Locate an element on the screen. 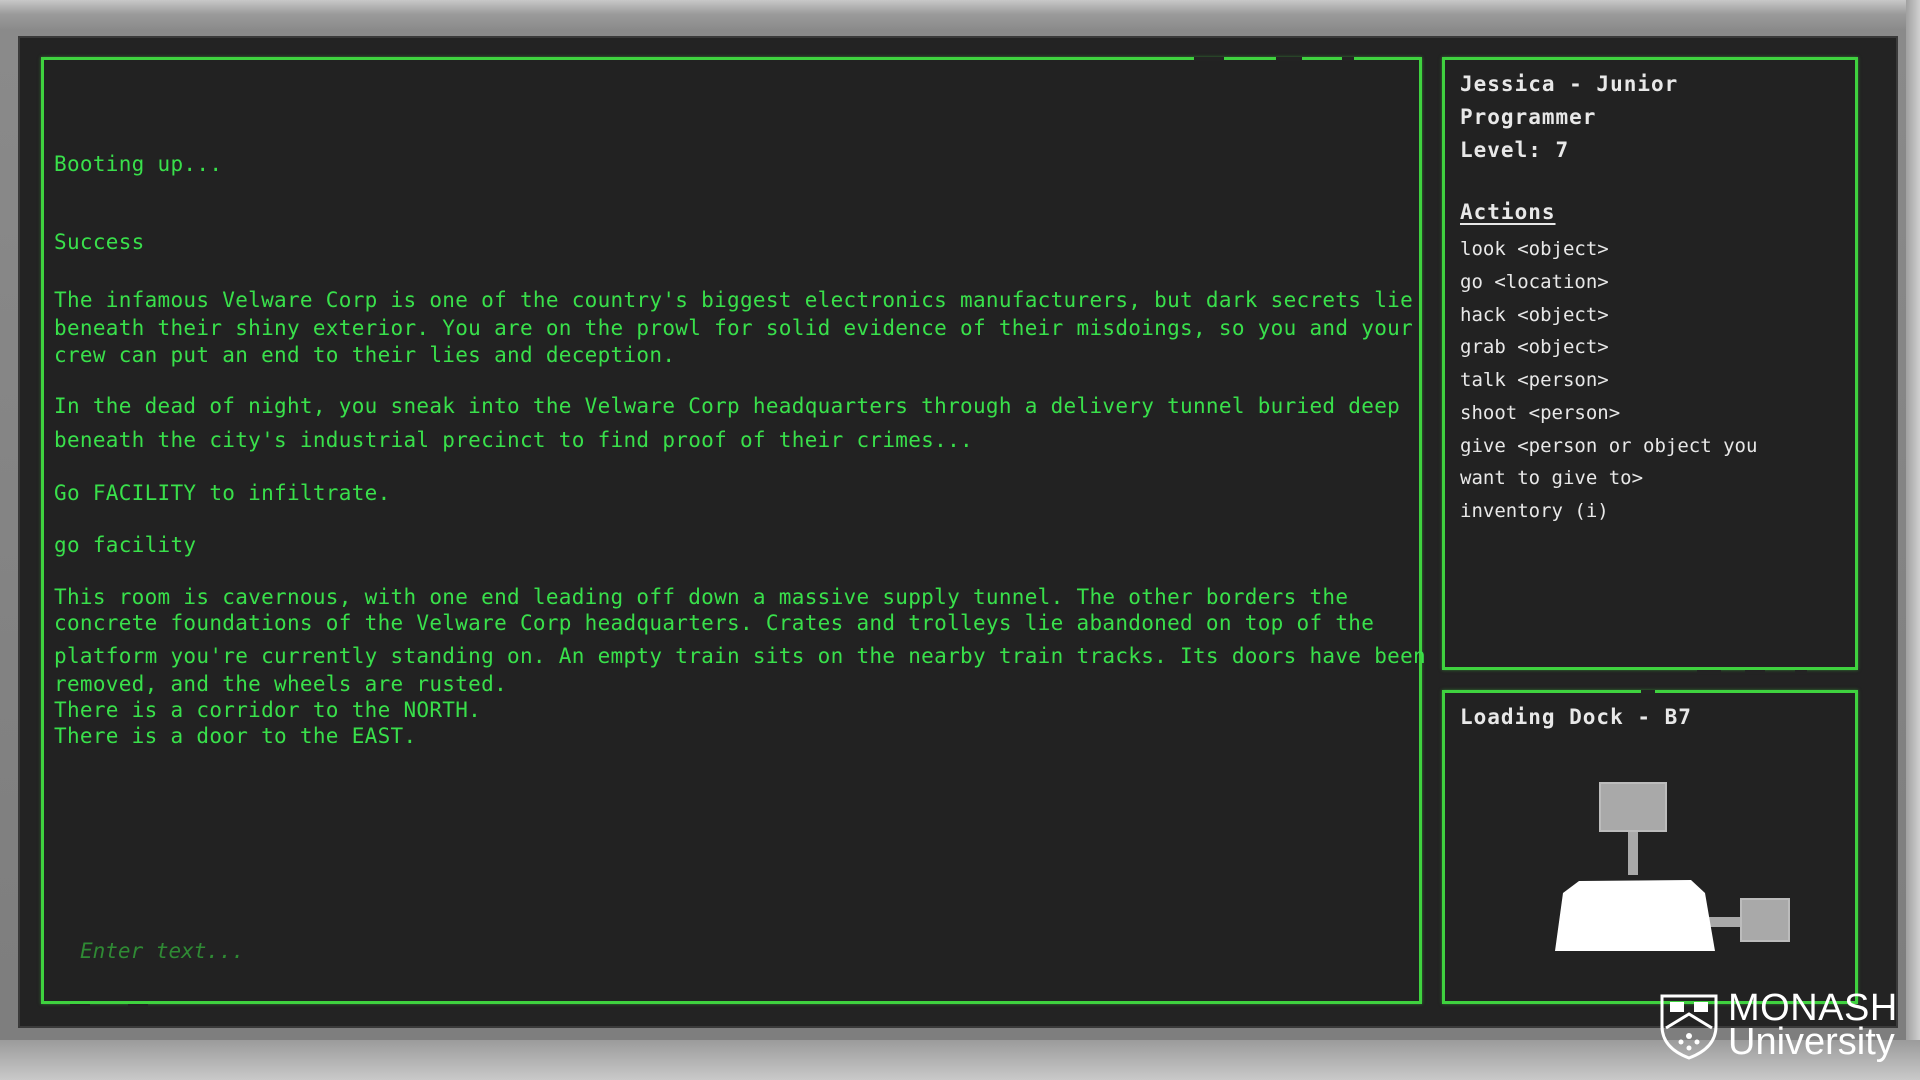 The height and width of the screenshot is (1080, 1920). map-connector-east is located at coordinates (1725, 922).